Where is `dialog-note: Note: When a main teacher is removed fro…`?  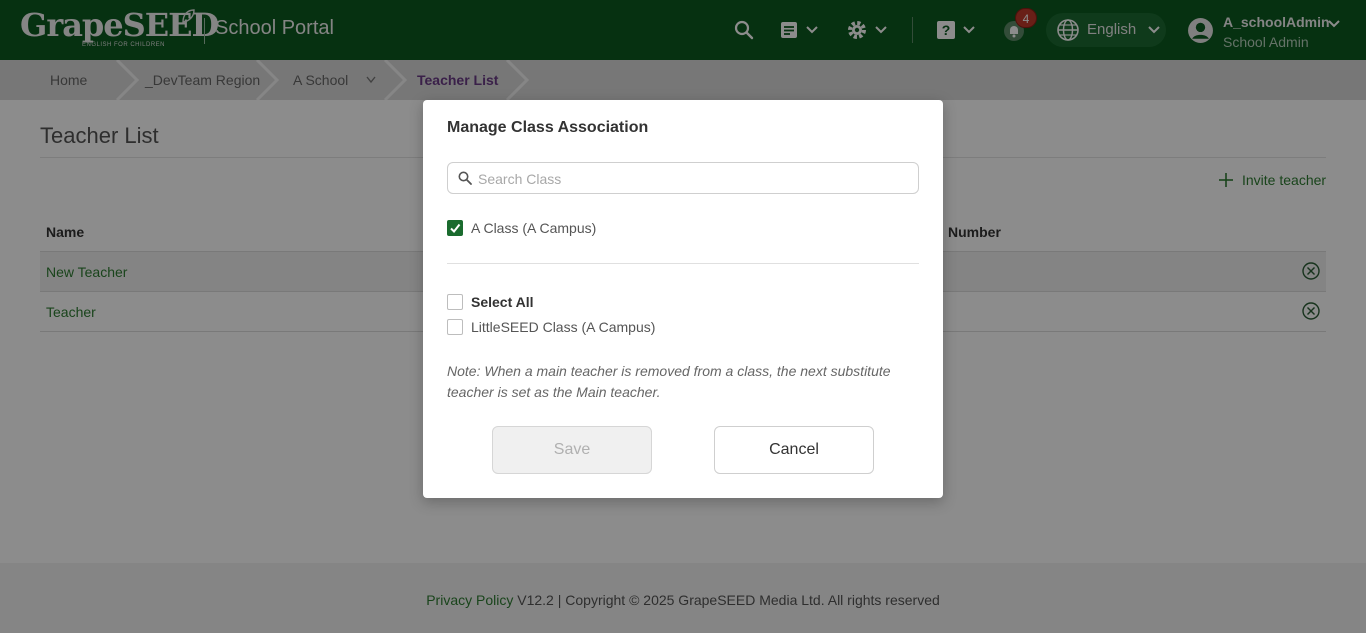 dialog-note: Note: When a main teacher is removed fro… is located at coordinates (669, 381).